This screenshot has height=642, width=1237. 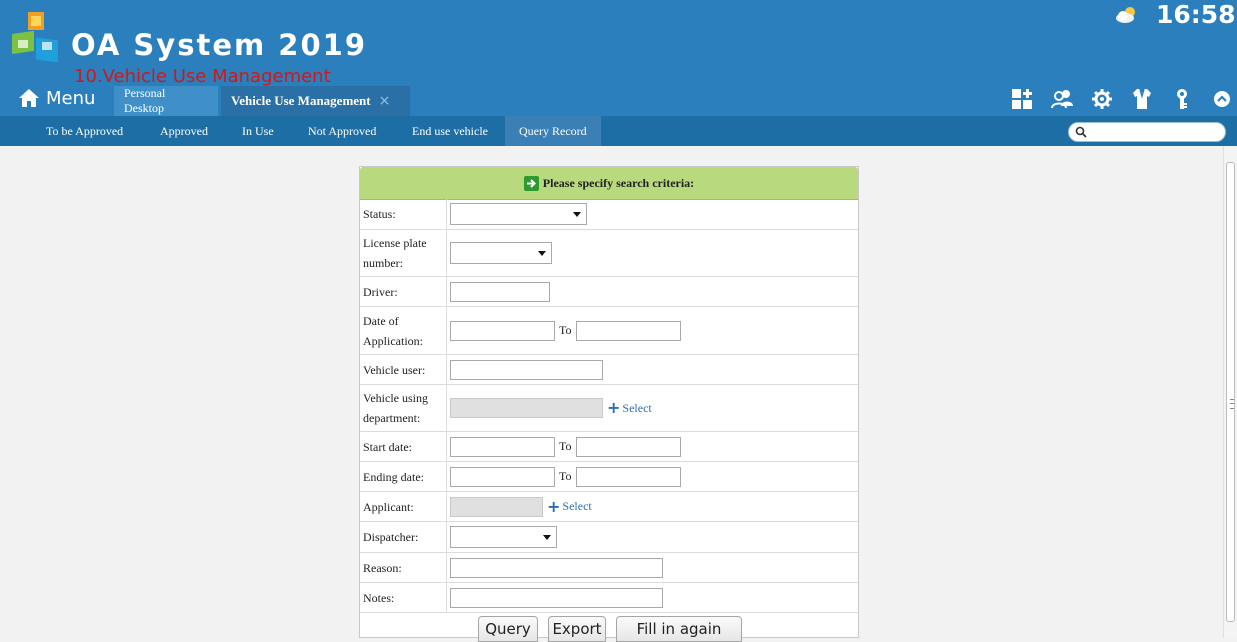 I want to click on tab-personal-desktop: Personal Desktop, so click(x=166, y=101).